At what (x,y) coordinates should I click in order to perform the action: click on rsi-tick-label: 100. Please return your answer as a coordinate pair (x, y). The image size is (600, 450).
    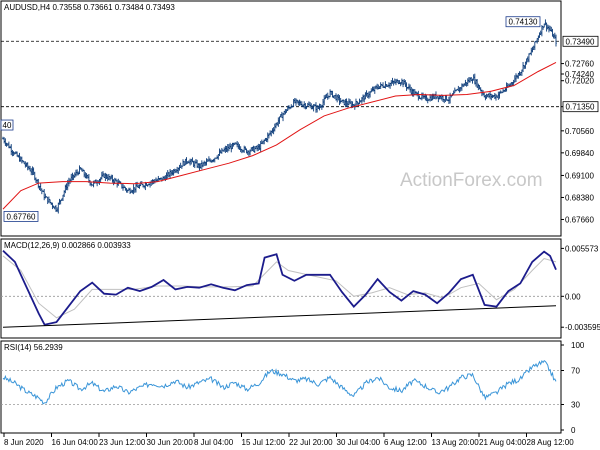
    Looking at the image, I should click on (578, 345).